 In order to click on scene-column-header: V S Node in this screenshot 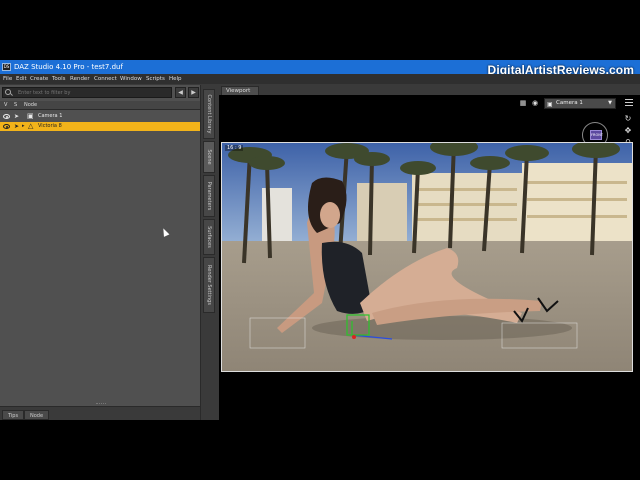, I will do `click(100, 105)`.